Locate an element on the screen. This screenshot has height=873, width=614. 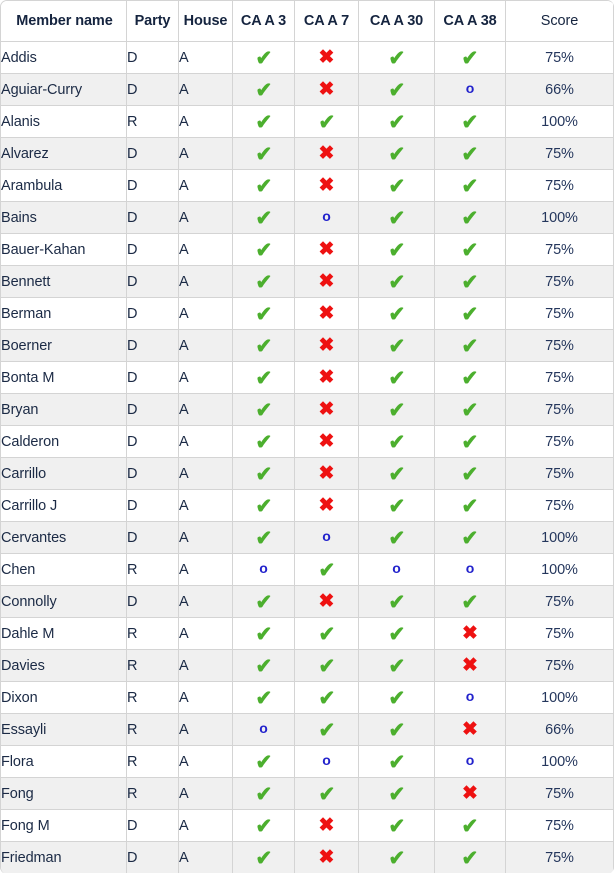
score-cell: 66% is located at coordinates (560, 730).